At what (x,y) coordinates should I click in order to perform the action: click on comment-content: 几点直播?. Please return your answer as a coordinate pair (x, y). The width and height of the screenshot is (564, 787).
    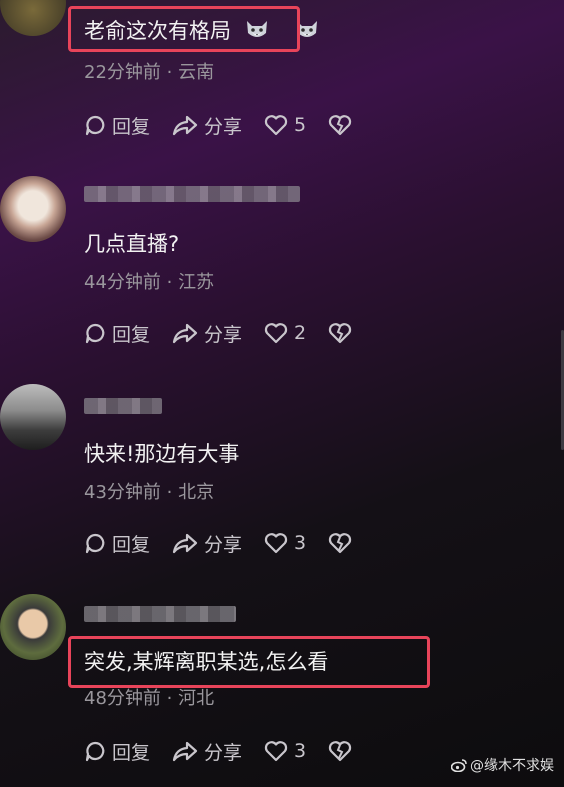
    Looking at the image, I should click on (132, 244).